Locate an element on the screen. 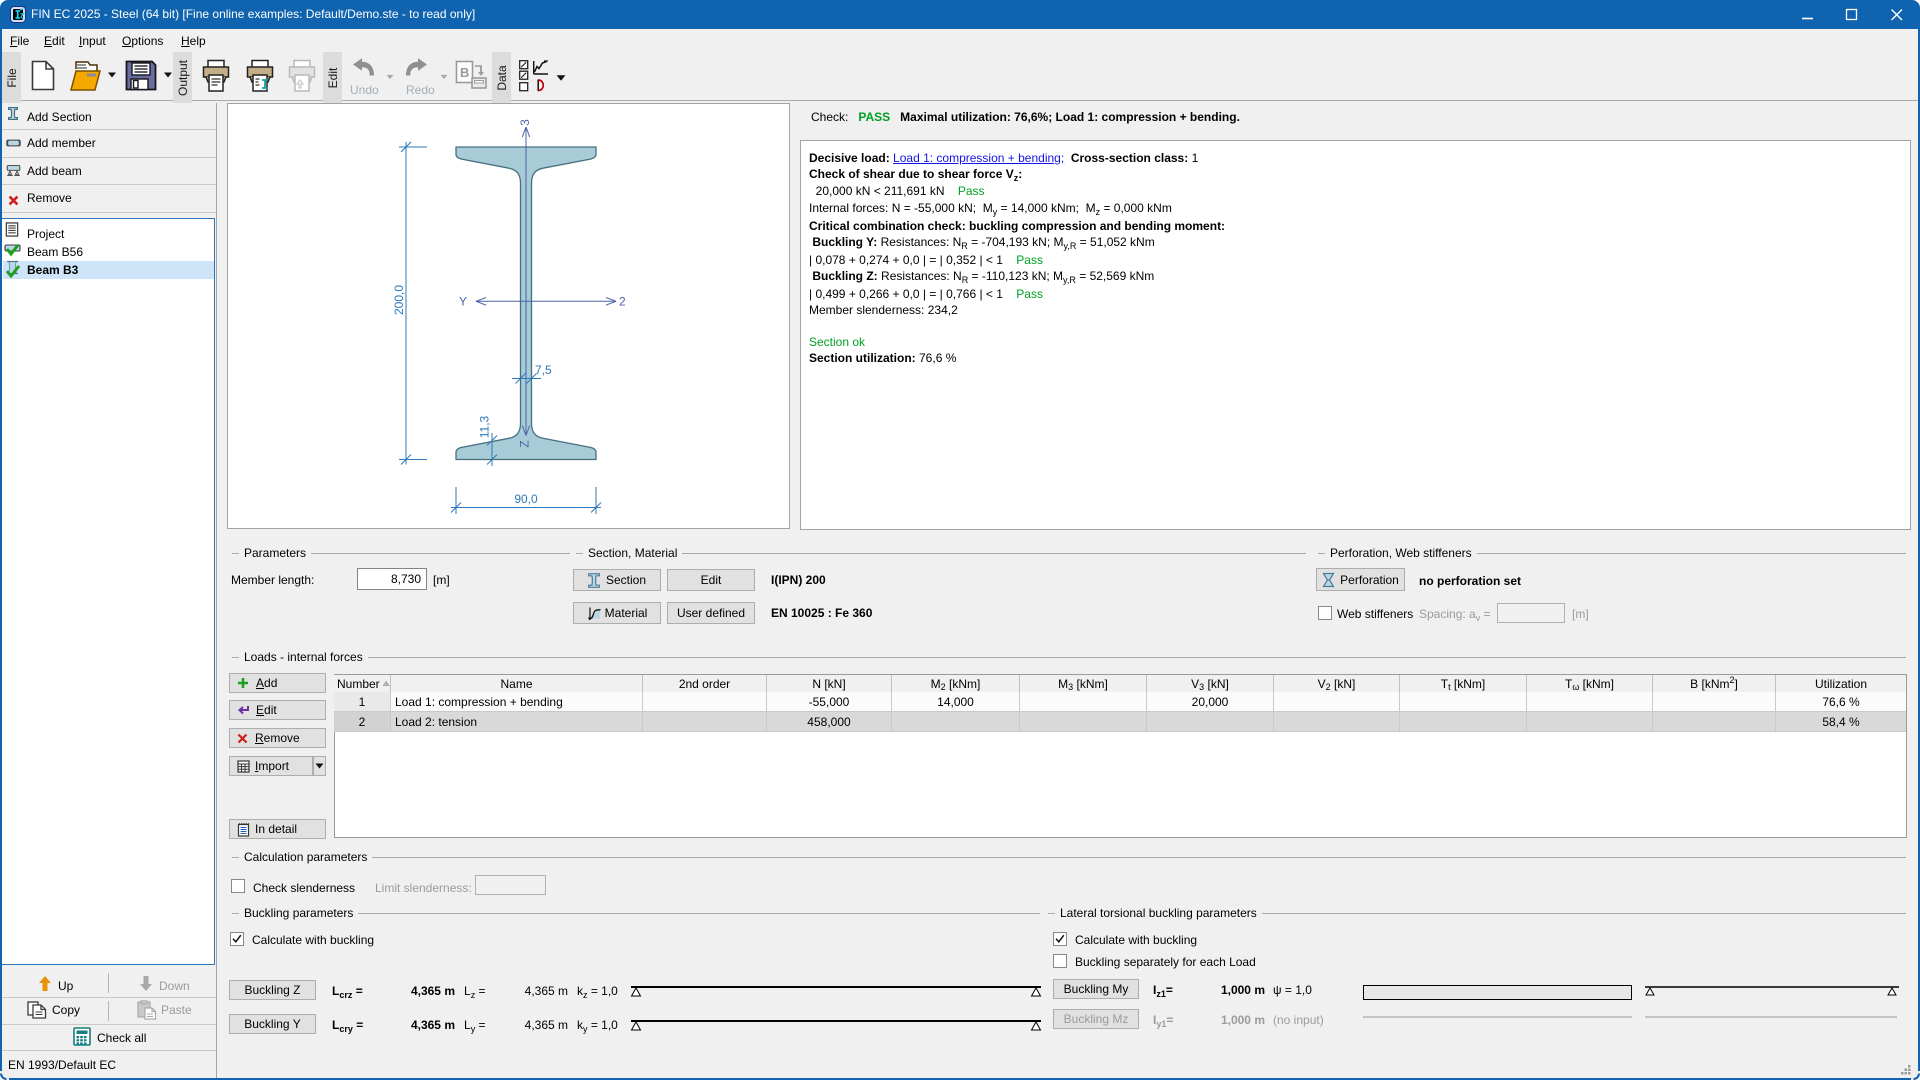 The image size is (1920, 1080). svg-text: Y is located at coordinates (463, 302).